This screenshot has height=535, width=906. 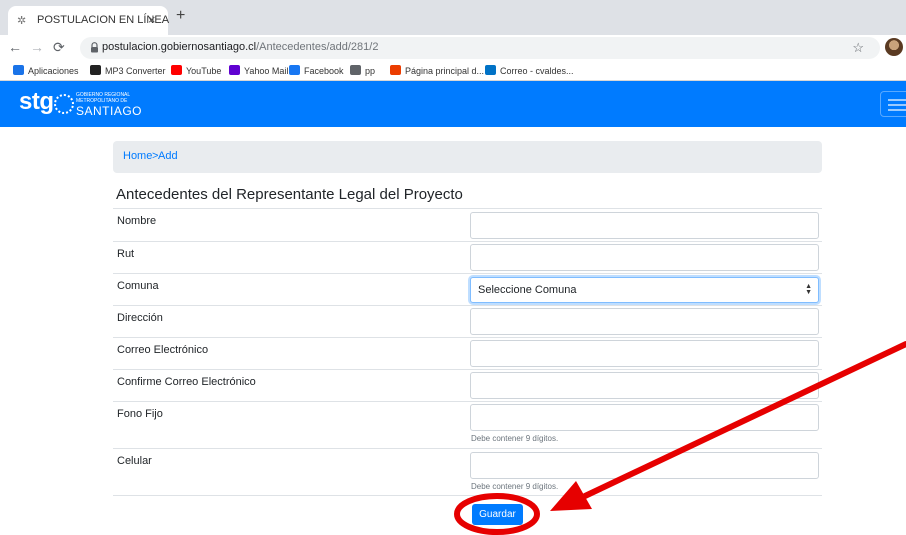 I want to click on hamburger-icon, so click(x=897, y=100).